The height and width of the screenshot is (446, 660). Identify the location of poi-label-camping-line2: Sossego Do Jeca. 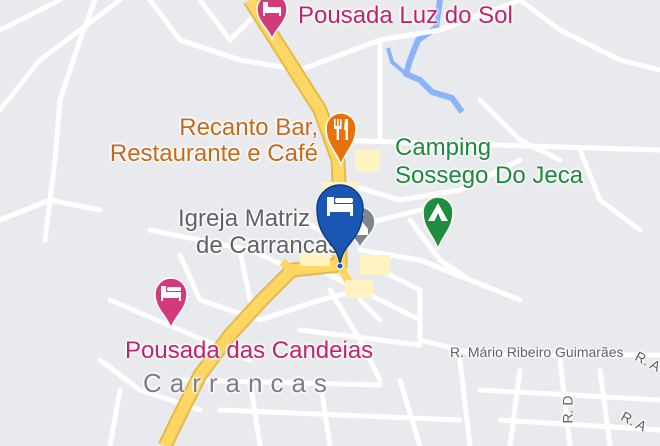
(489, 176).